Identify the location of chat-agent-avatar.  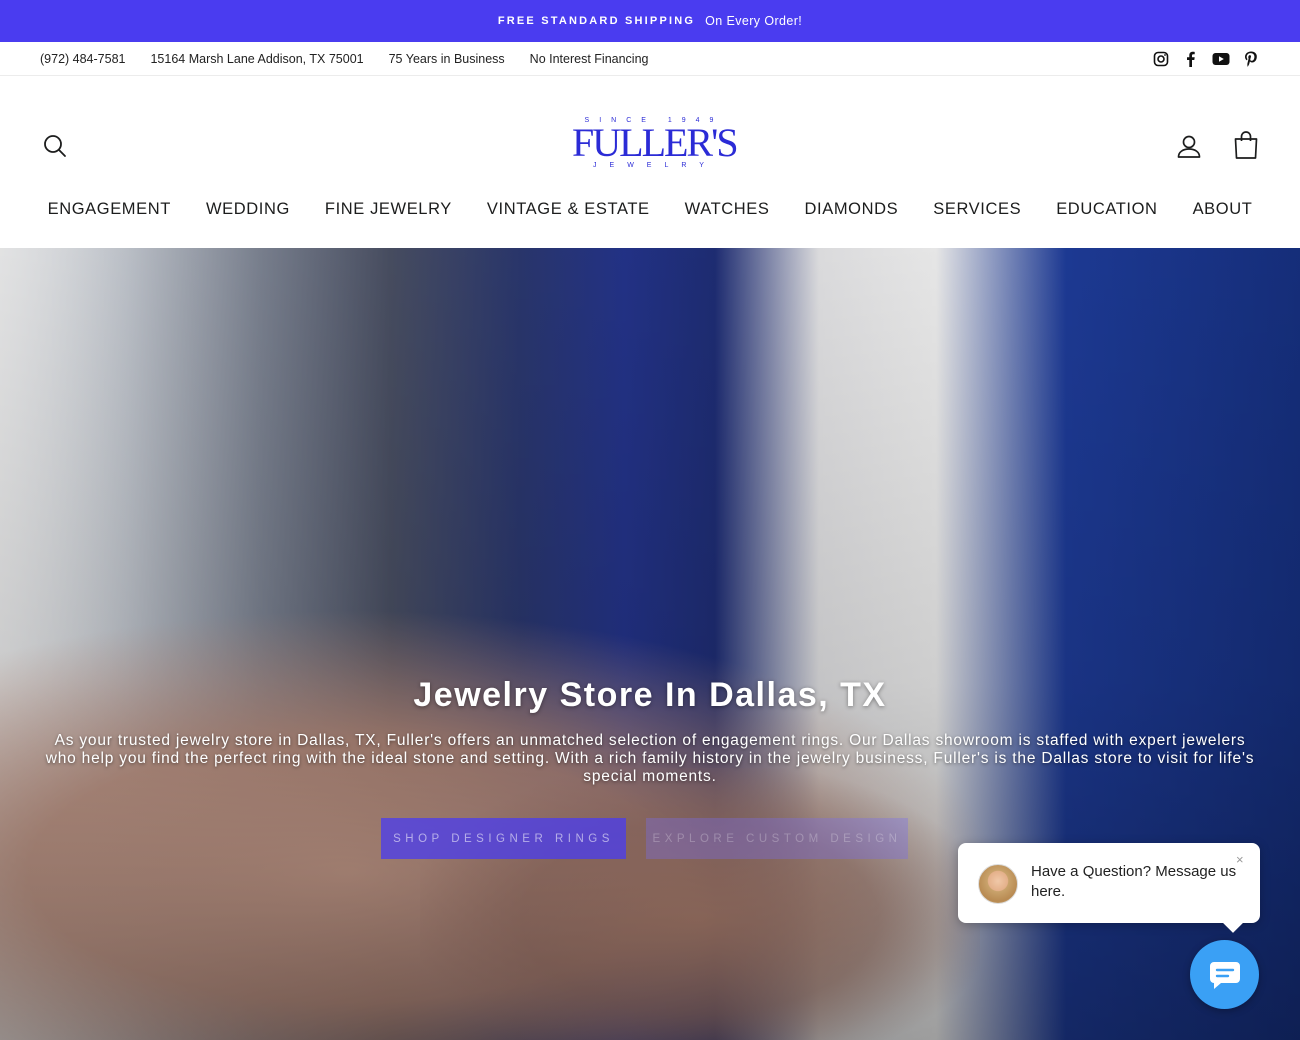
(998, 884).